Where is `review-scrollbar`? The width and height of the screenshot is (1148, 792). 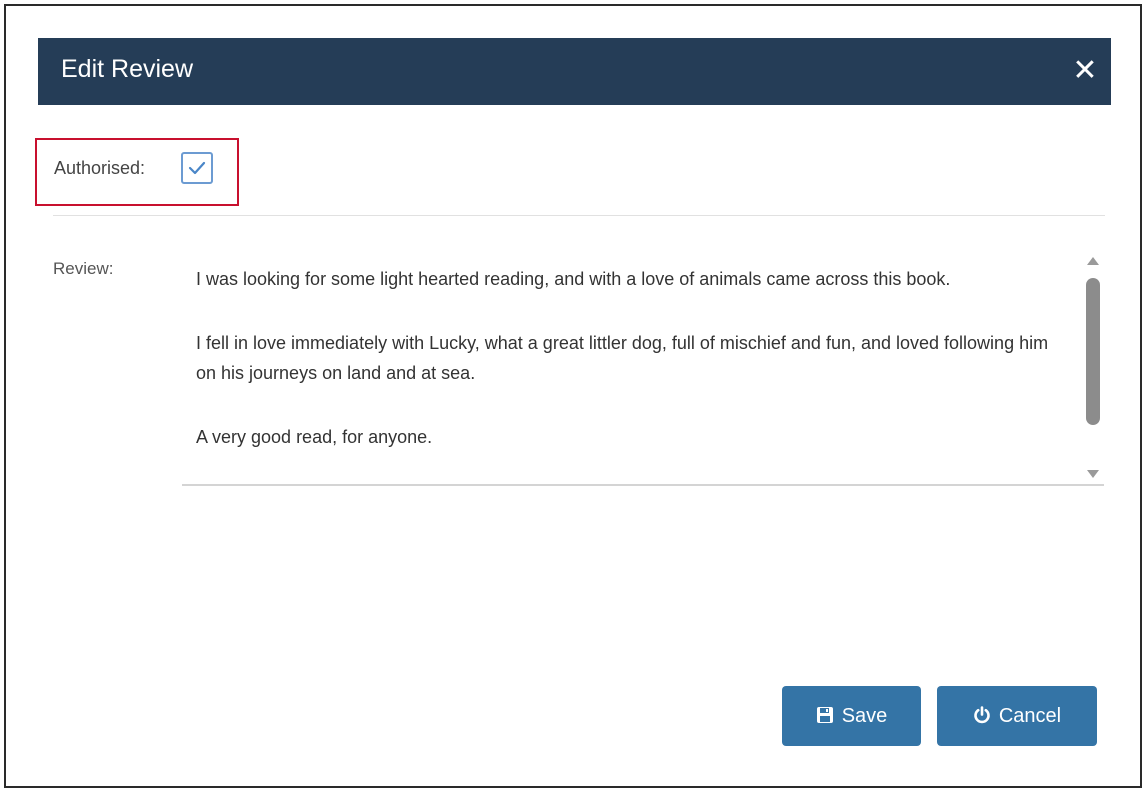 review-scrollbar is located at coordinates (1093, 366).